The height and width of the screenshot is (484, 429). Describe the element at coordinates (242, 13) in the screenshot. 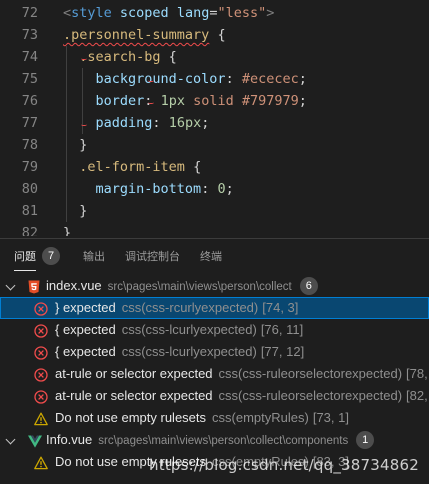

I see `code-token: "less"` at that location.